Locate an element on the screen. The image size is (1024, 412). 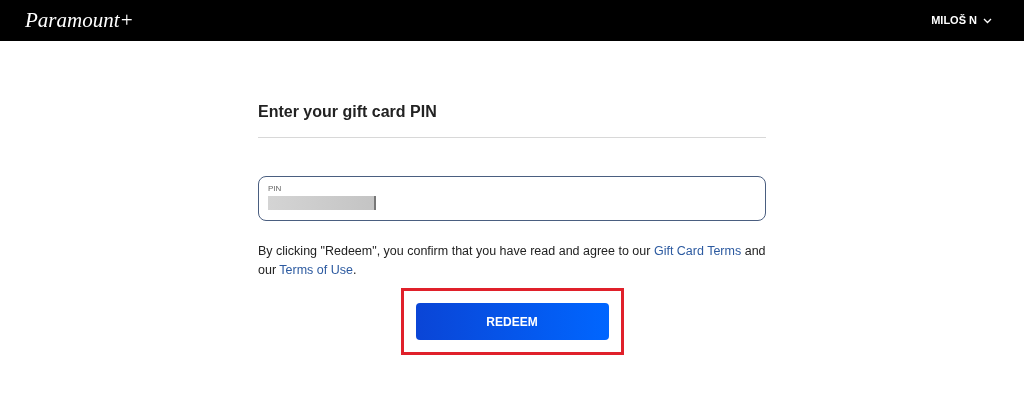
terms-link: Gift Card Terms is located at coordinates (697, 251).